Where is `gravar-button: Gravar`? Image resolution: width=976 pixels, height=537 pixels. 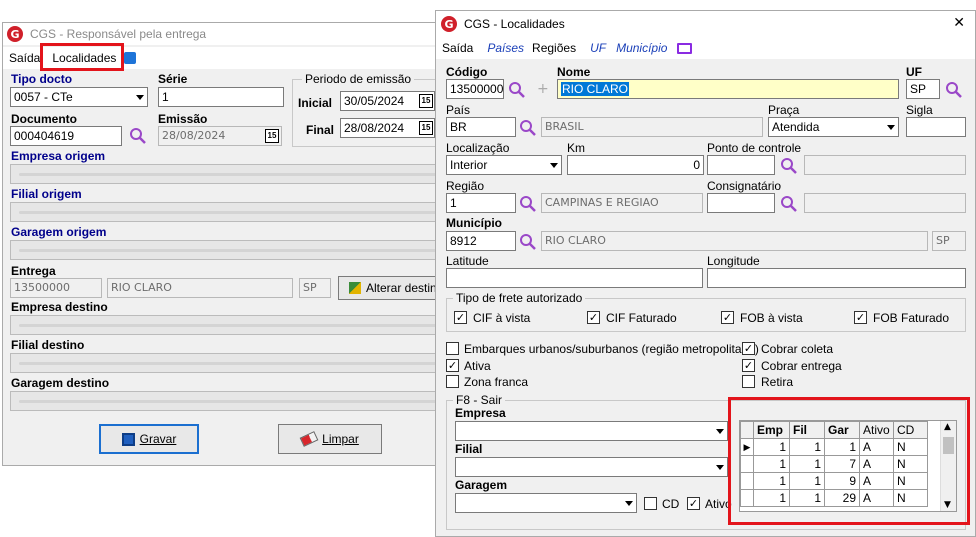
gravar-button: Gravar is located at coordinates (149, 439).